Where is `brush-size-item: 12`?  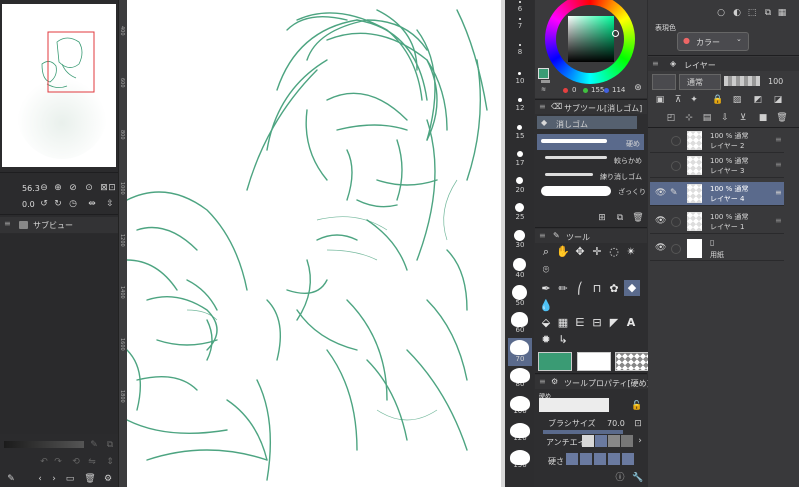
brush-size-item: 12 is located at coordinates (520, 105).